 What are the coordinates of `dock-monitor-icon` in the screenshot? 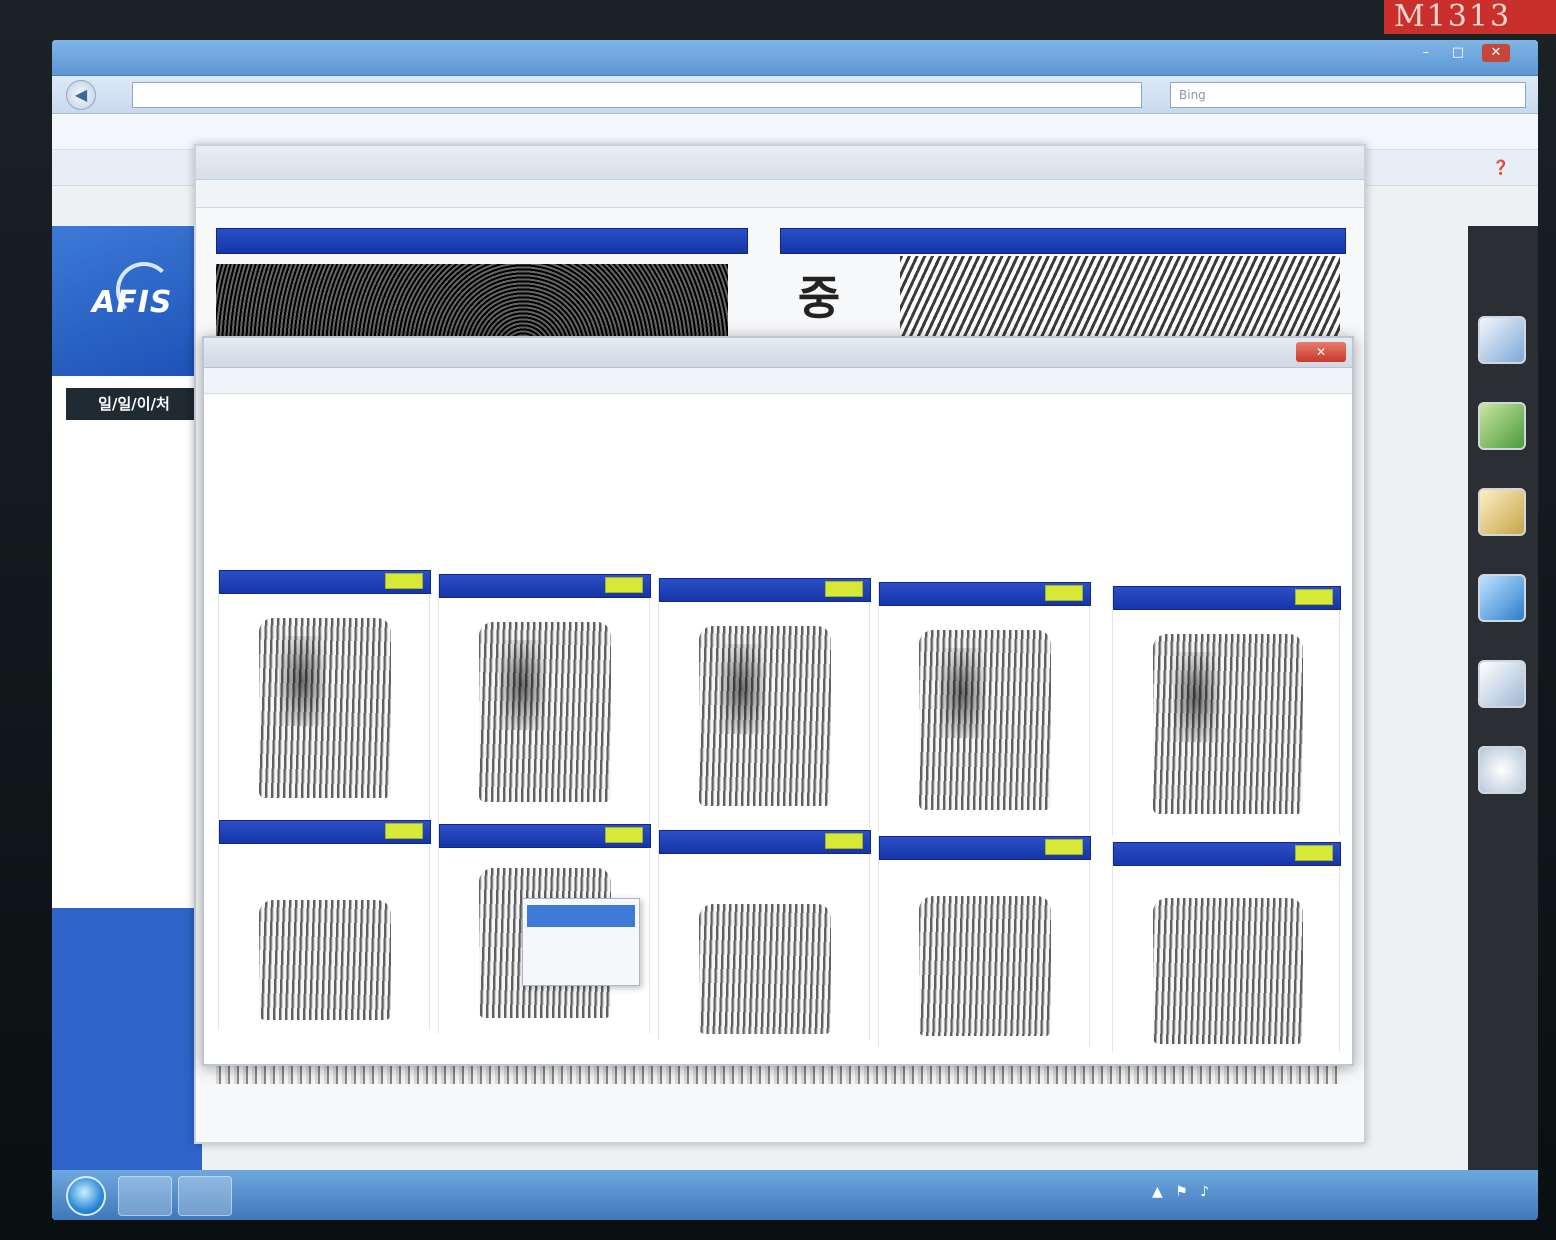 It's located at (1502, 598).